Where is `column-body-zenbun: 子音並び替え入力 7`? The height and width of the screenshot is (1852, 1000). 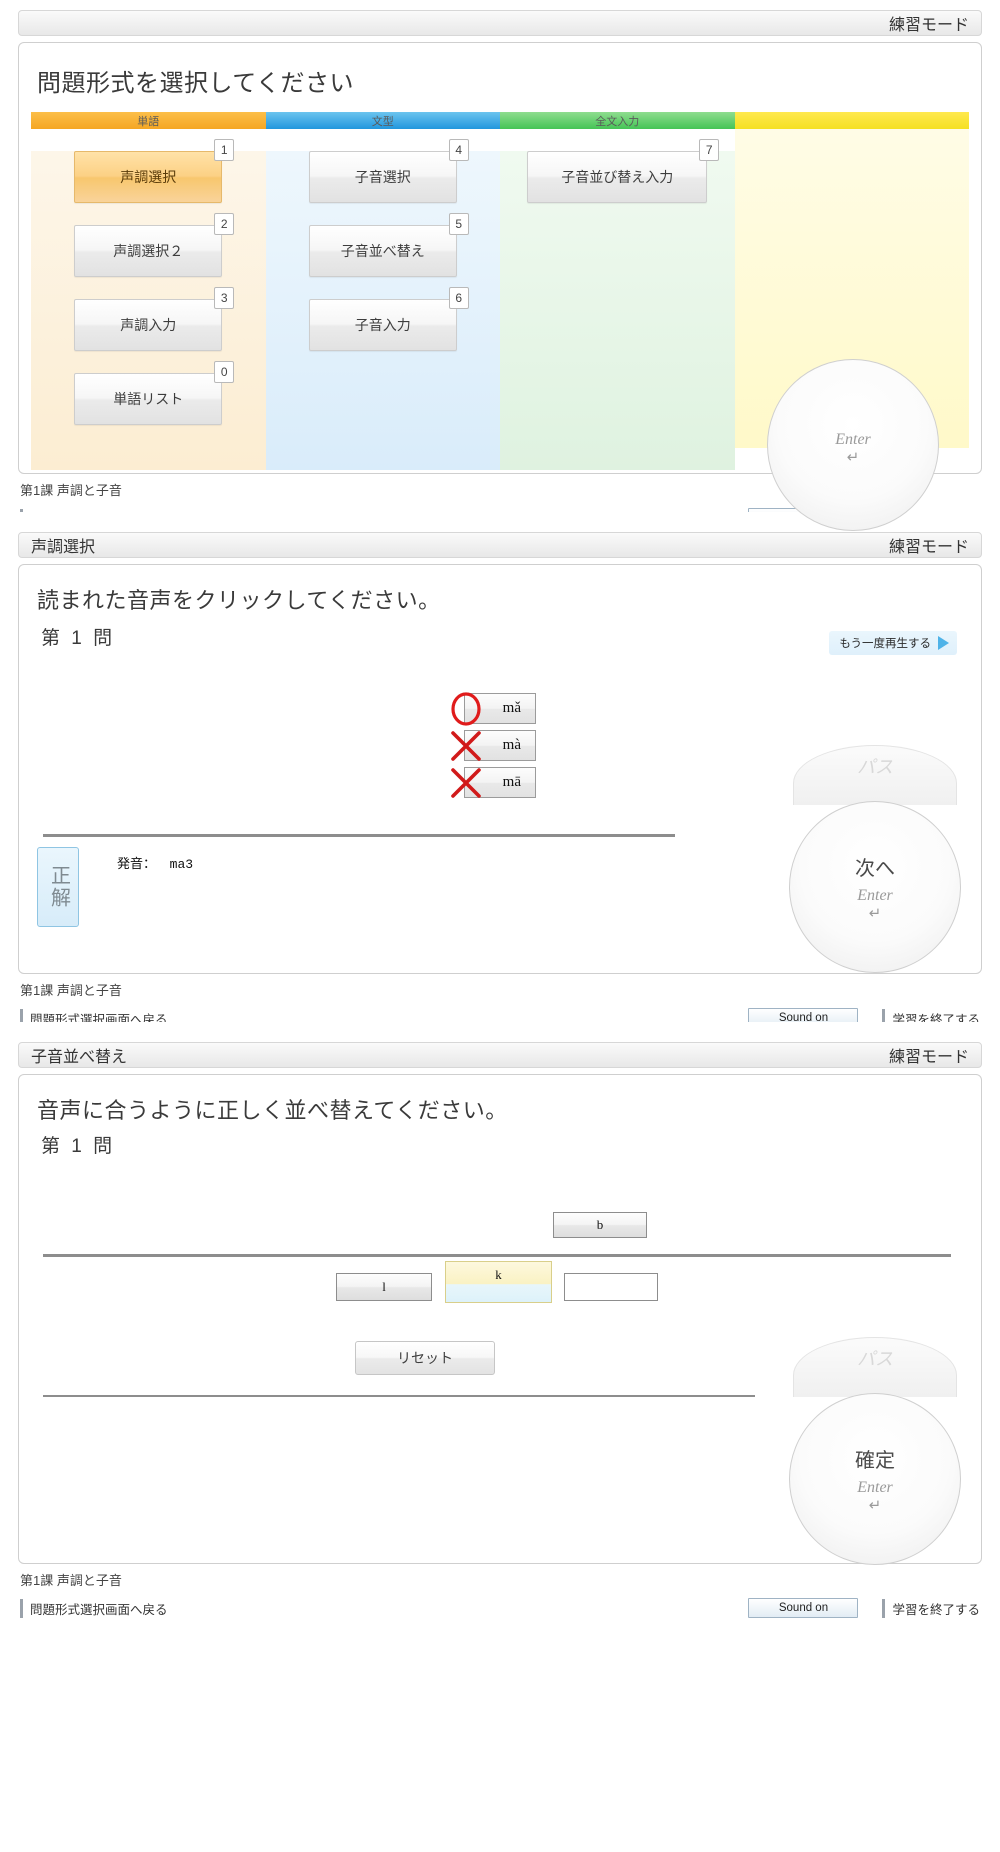 column-body-zenbun: 子音並び替え入力 7 is located at coordinates (617, 304).